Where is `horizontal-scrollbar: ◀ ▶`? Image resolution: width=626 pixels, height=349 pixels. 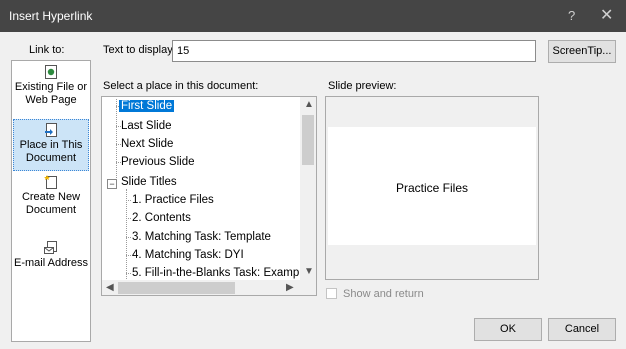 horizontal-scrollbar: ◀ ▶ is located at coordinates (201, 287).